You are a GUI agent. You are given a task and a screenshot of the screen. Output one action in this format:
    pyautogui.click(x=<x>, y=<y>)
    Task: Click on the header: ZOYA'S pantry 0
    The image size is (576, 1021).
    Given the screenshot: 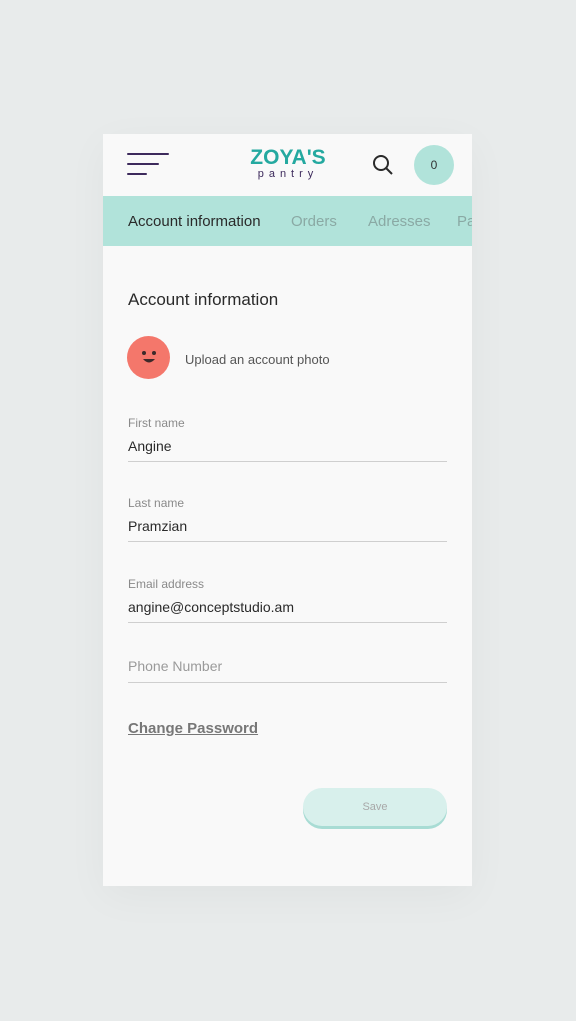 What is the action you would take?
    pyautogui.click(x=287, y=165)
    